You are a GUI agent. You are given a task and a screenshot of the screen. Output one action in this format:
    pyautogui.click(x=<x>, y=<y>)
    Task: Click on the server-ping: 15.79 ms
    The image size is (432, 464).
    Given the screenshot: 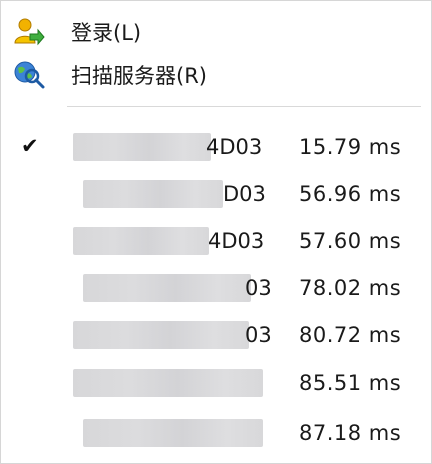 What is the action you would take?
    pyautogui.click(x=350, y=147)
    